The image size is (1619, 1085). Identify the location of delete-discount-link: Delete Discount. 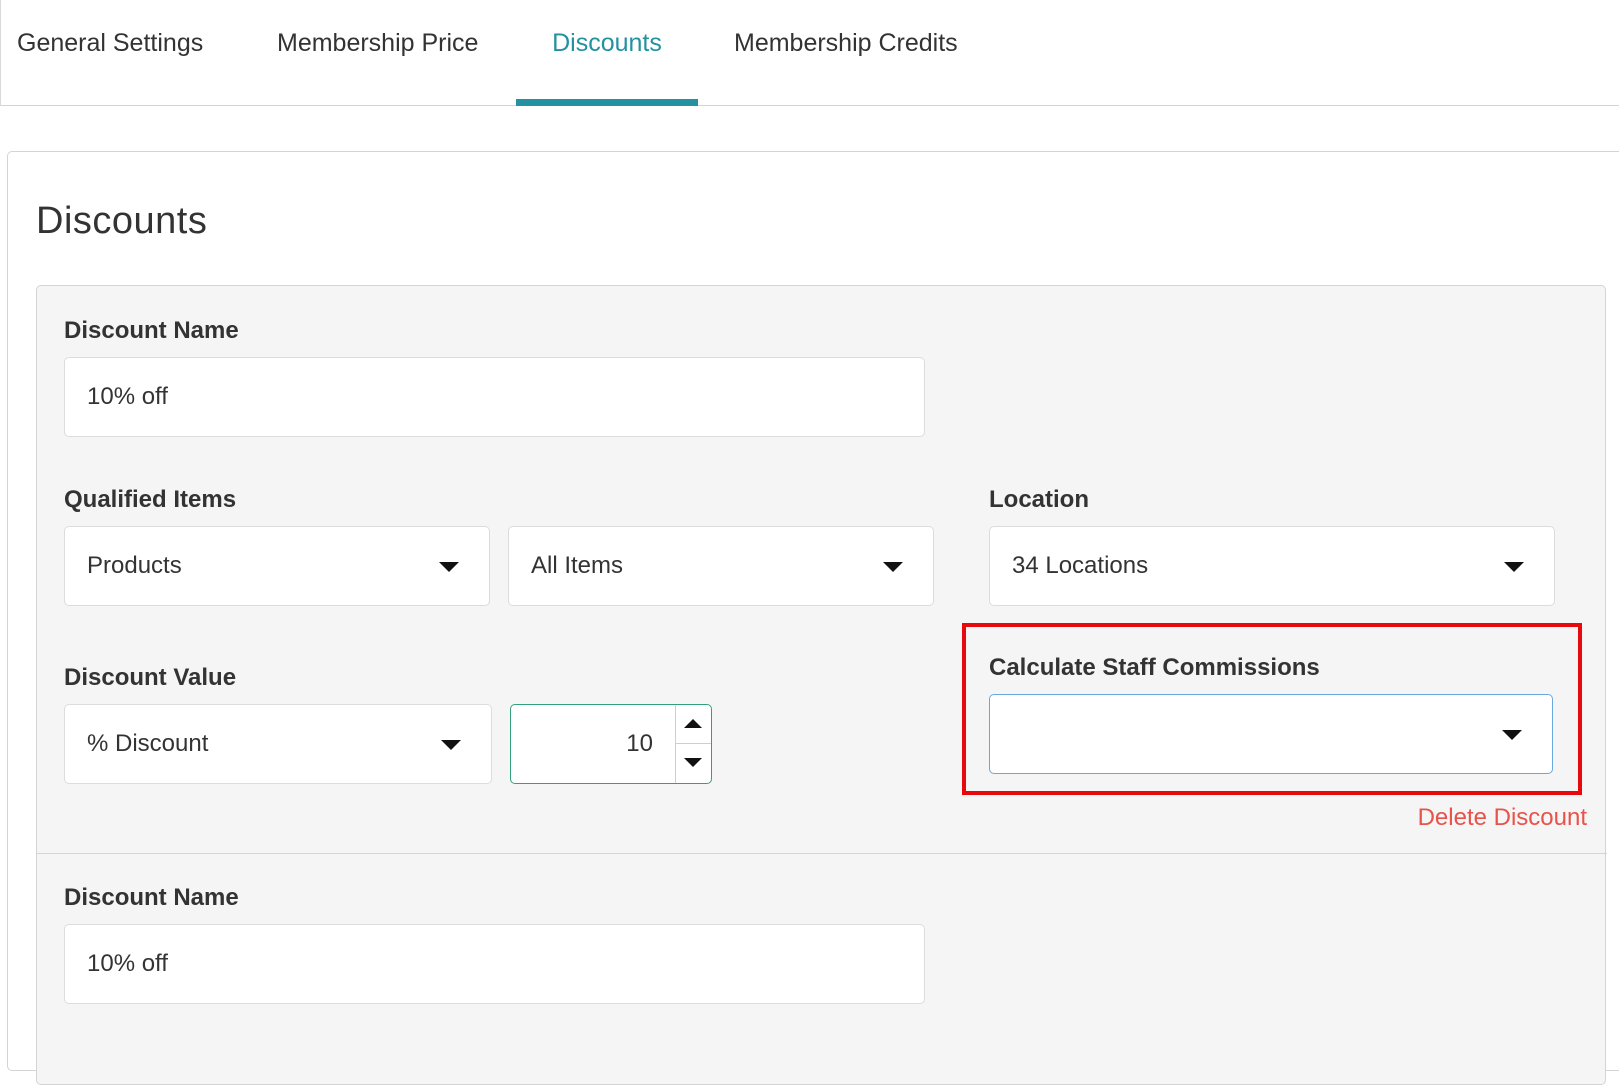
(1502, 818).